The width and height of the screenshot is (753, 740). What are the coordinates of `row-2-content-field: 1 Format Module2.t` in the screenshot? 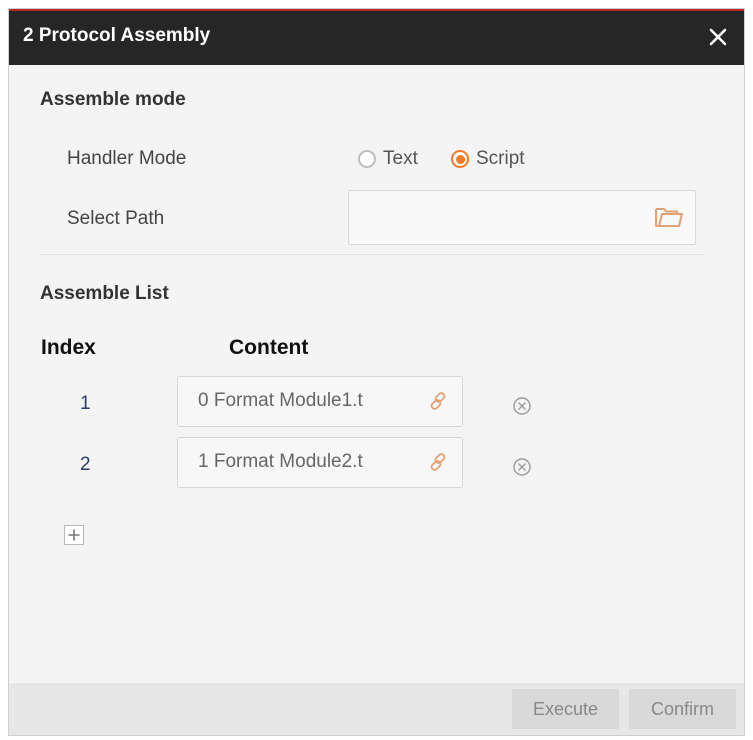 It's located at (320, 462).